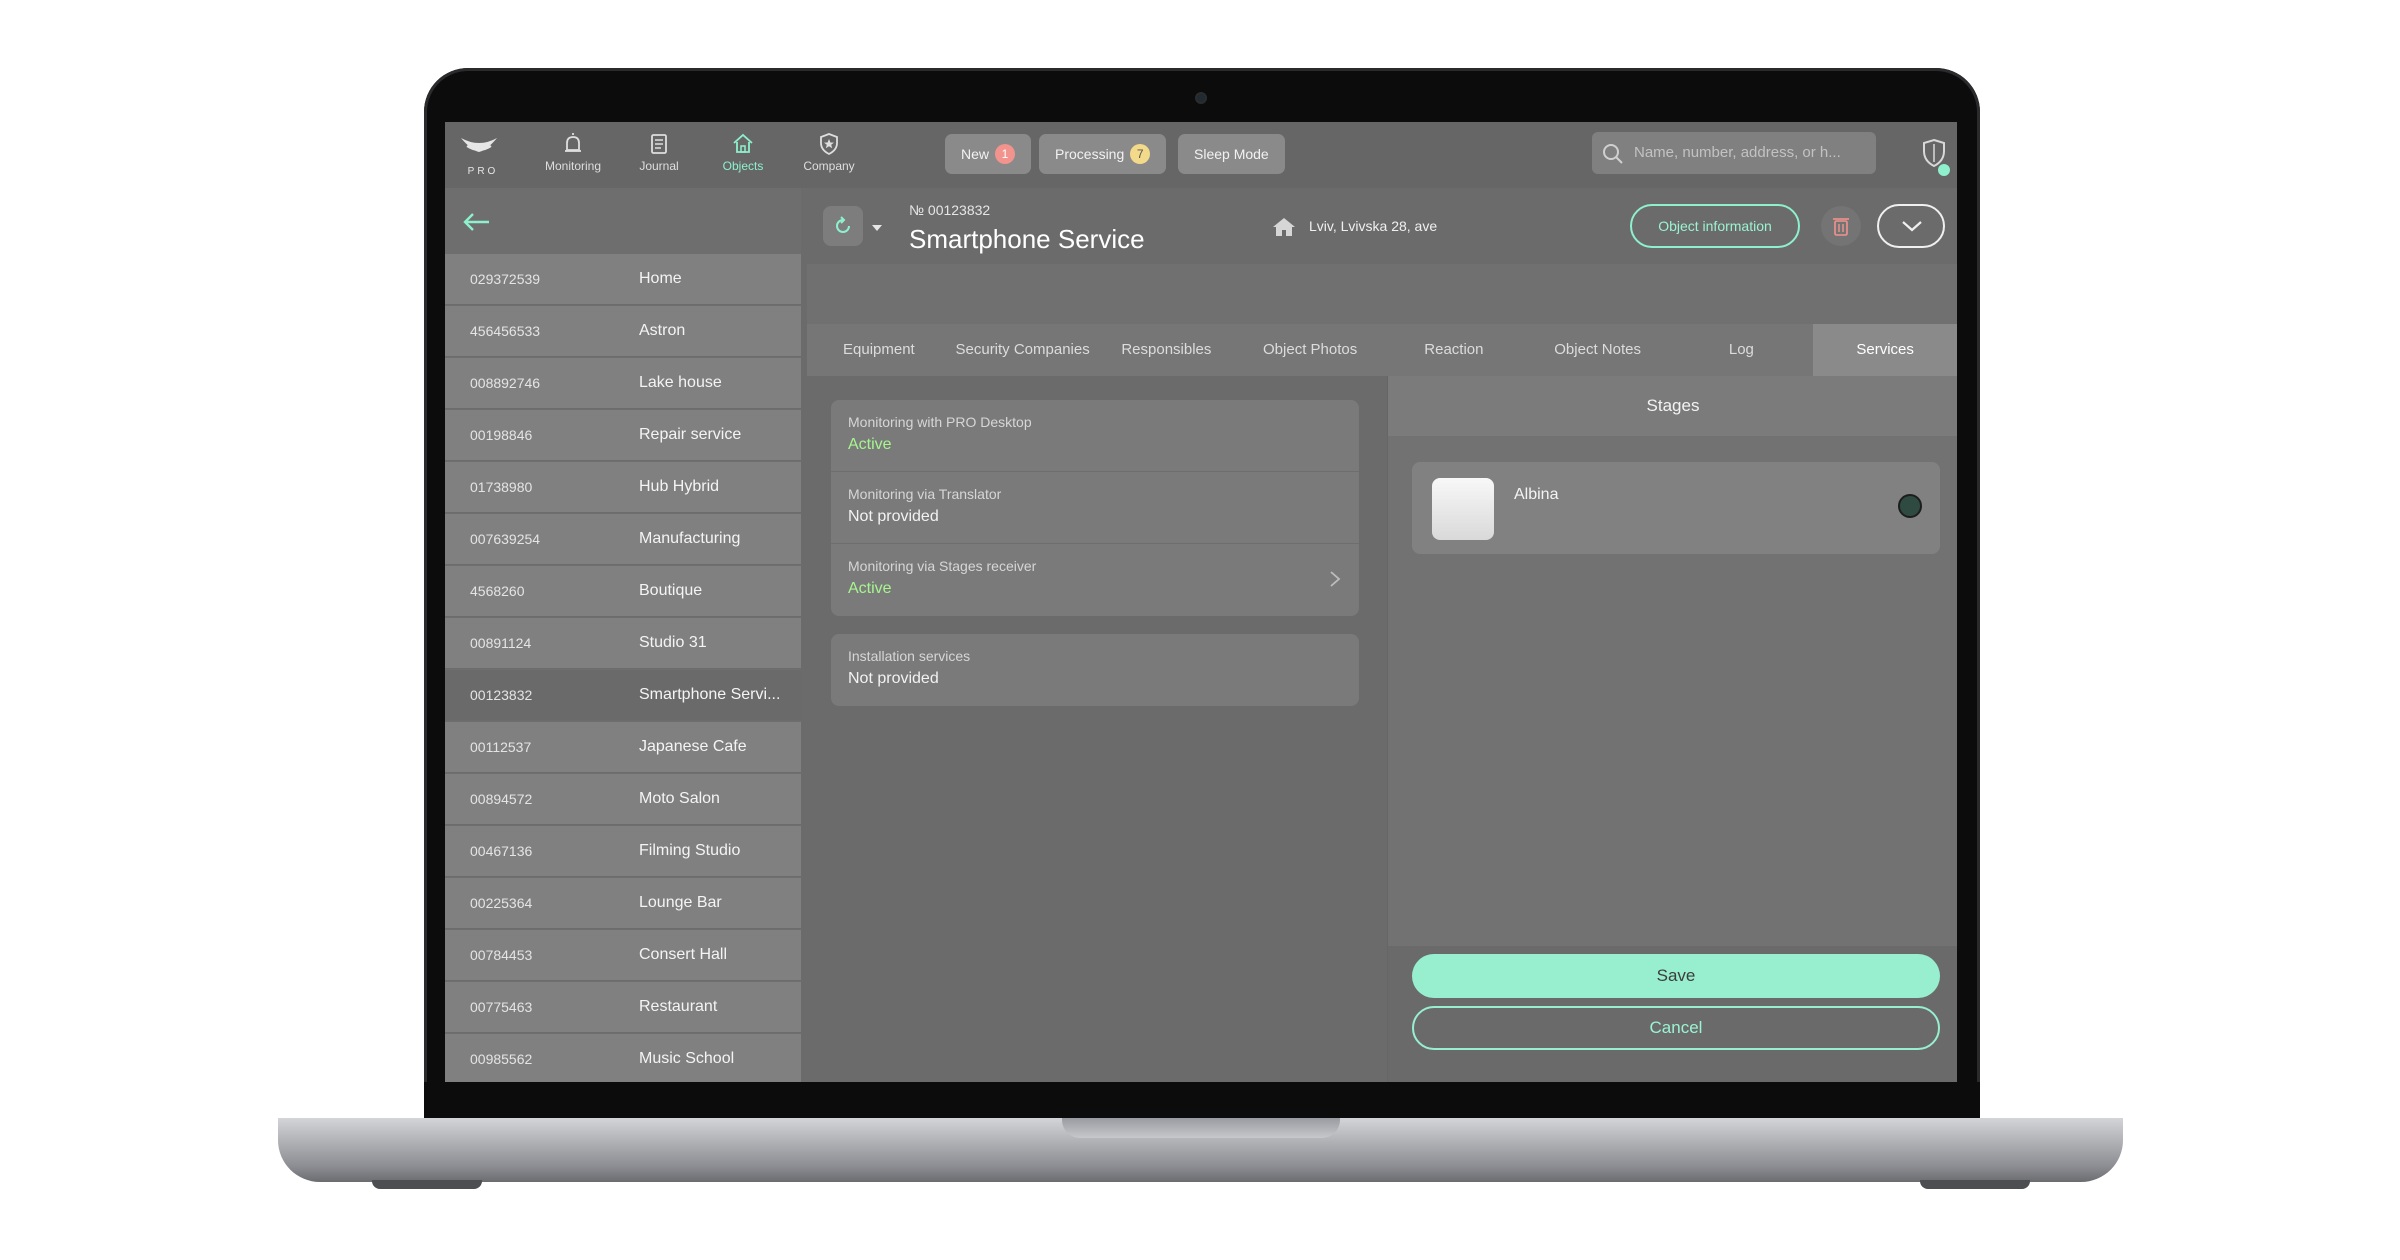 This screenshot has height=1260, width=2400. I want to click on back-arrow-icon, so click(476, 222).